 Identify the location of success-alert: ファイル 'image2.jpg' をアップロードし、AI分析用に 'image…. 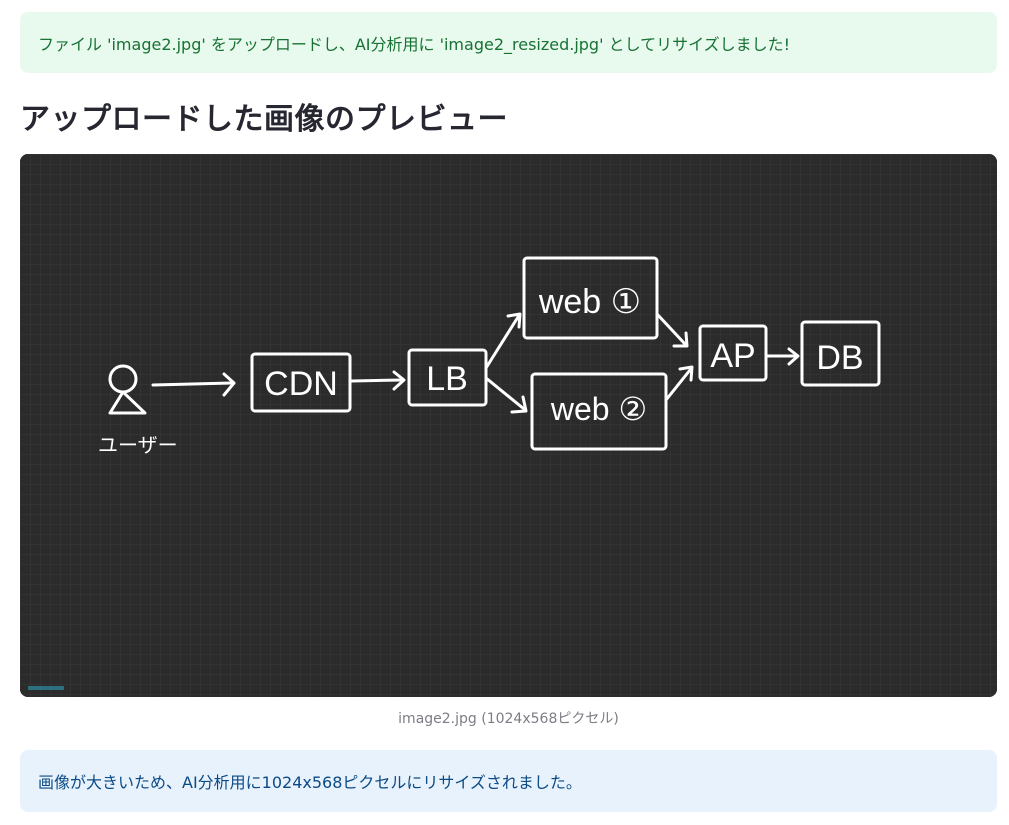
(508, 42).